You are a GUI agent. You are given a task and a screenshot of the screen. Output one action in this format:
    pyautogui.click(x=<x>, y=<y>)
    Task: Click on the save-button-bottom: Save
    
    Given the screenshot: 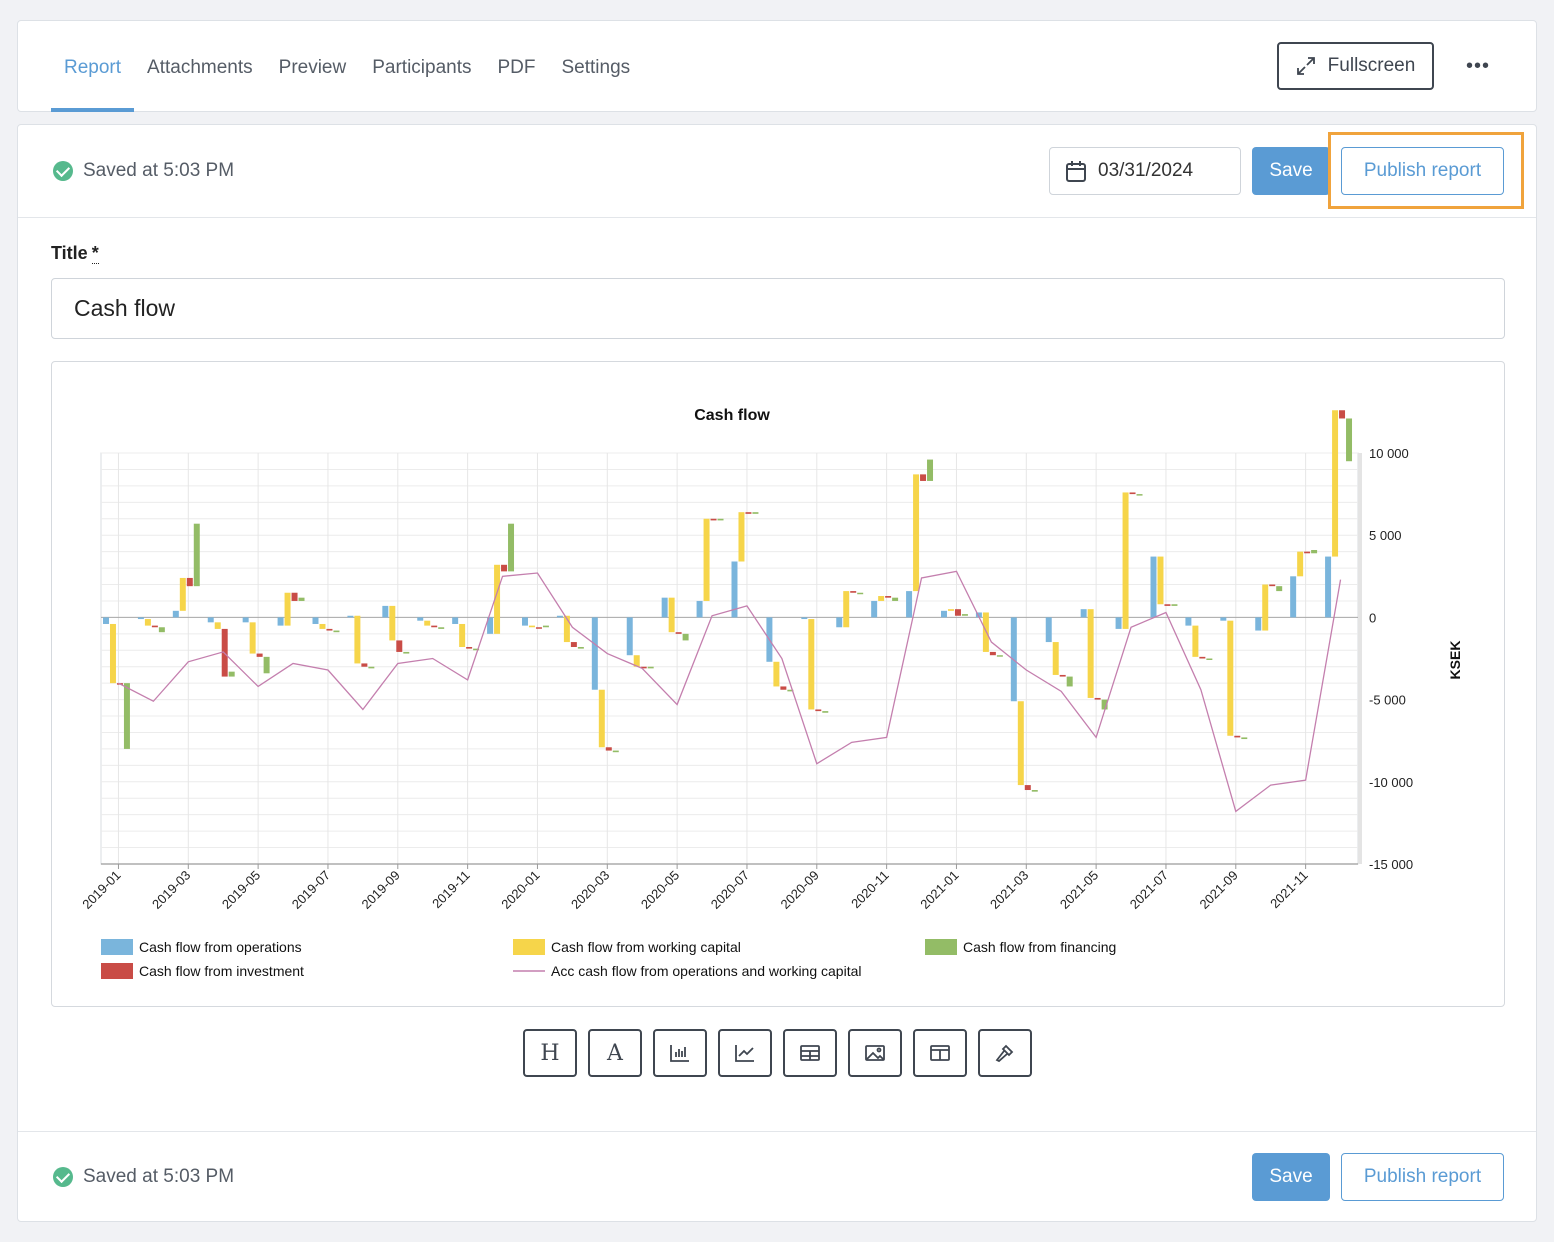 What is the action you would take?
    pyautogui.click(x=1291, y=1177)
    